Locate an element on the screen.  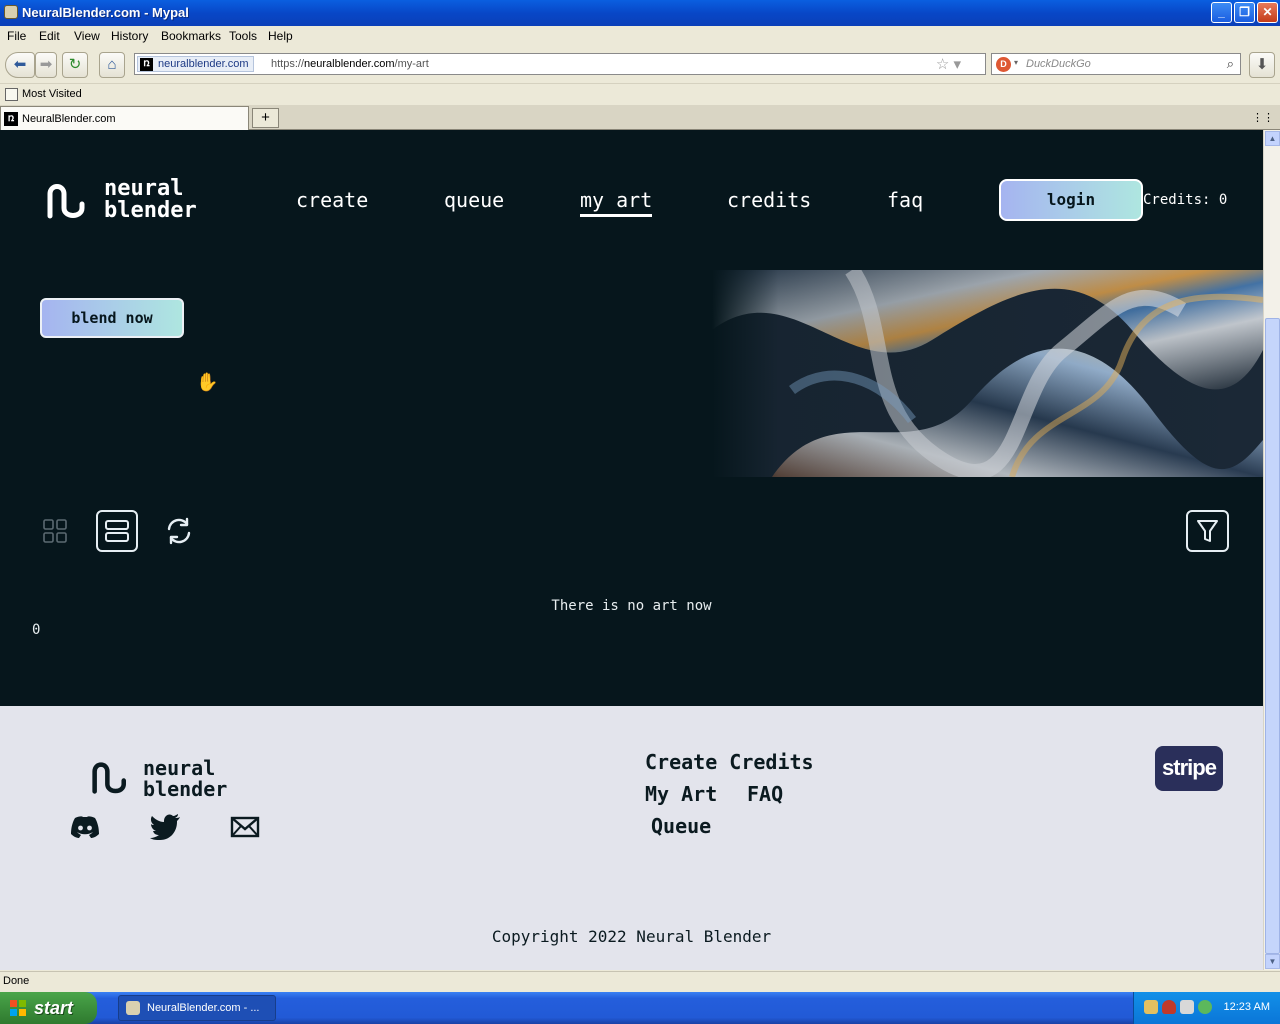
url-host: neuralblender.com is located at coordinates (349, 64).